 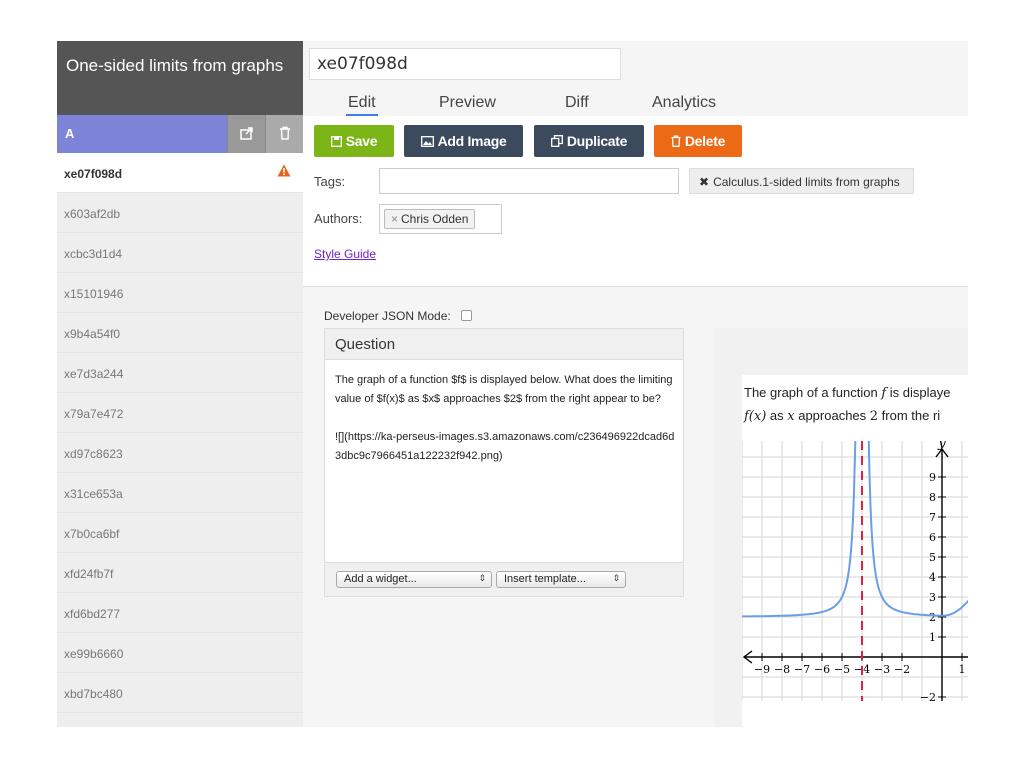 I want to click on warning-icon, so click(x=284, y=170).